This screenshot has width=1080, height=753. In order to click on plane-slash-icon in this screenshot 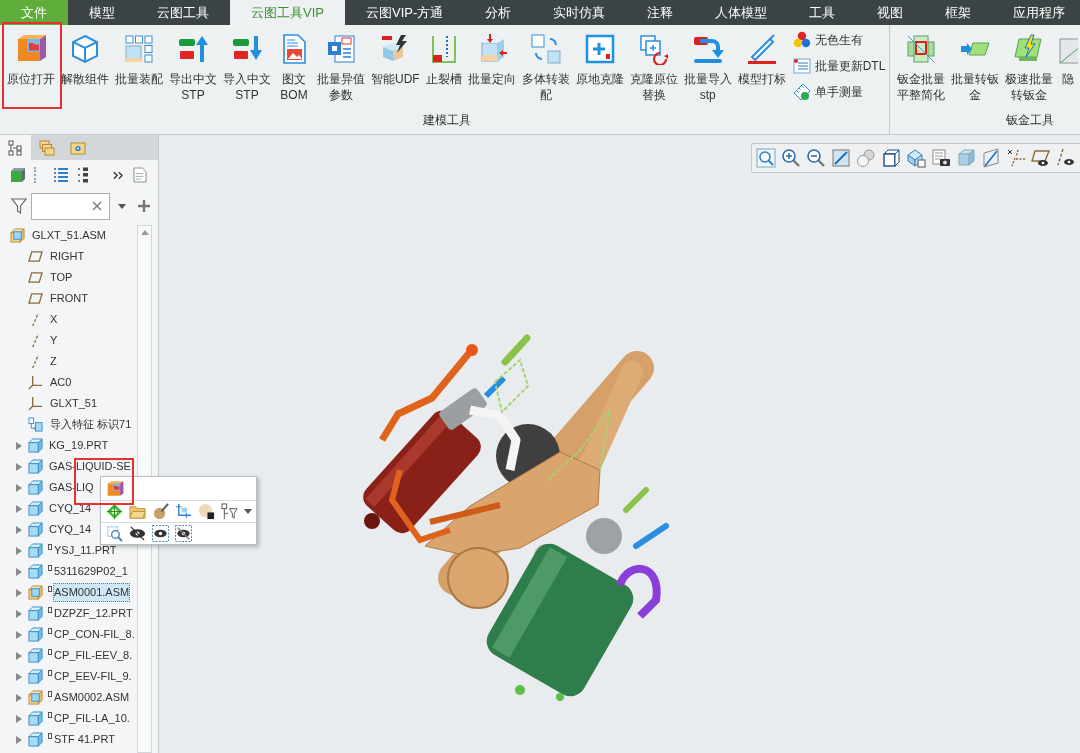, I will do `click(991, 158)`.